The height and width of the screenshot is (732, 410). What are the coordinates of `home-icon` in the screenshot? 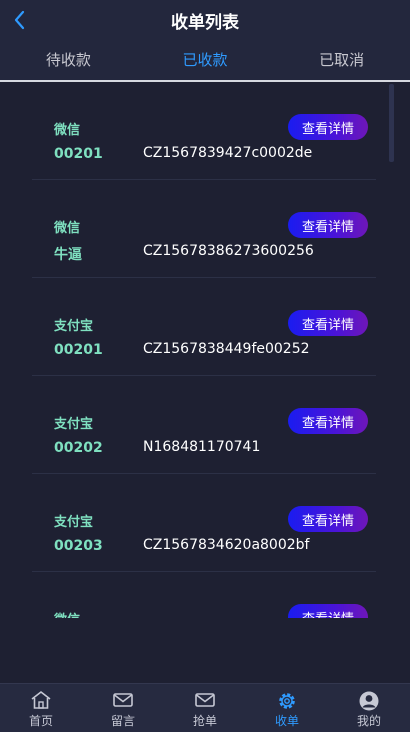 It's located at (41, 700).